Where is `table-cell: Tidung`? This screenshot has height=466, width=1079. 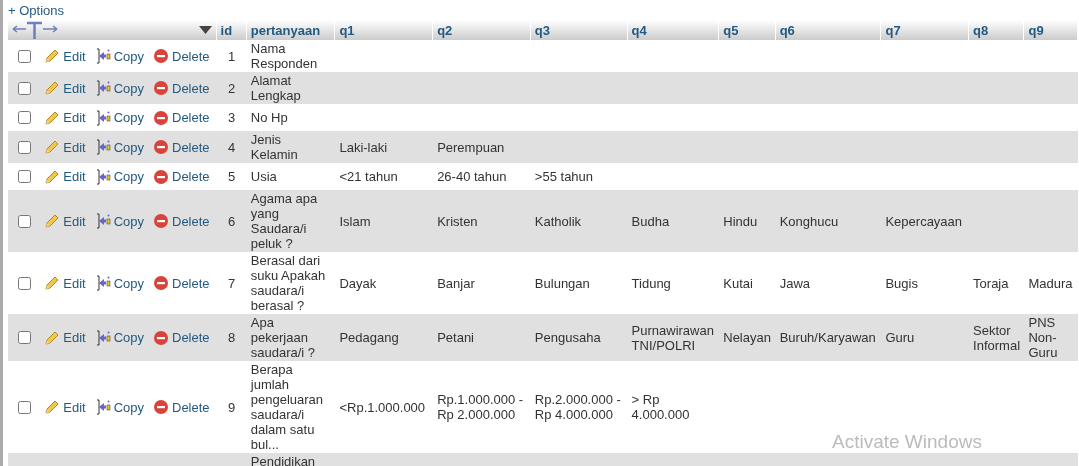
table-cell: Tidung is located at coordinates (651, 283).